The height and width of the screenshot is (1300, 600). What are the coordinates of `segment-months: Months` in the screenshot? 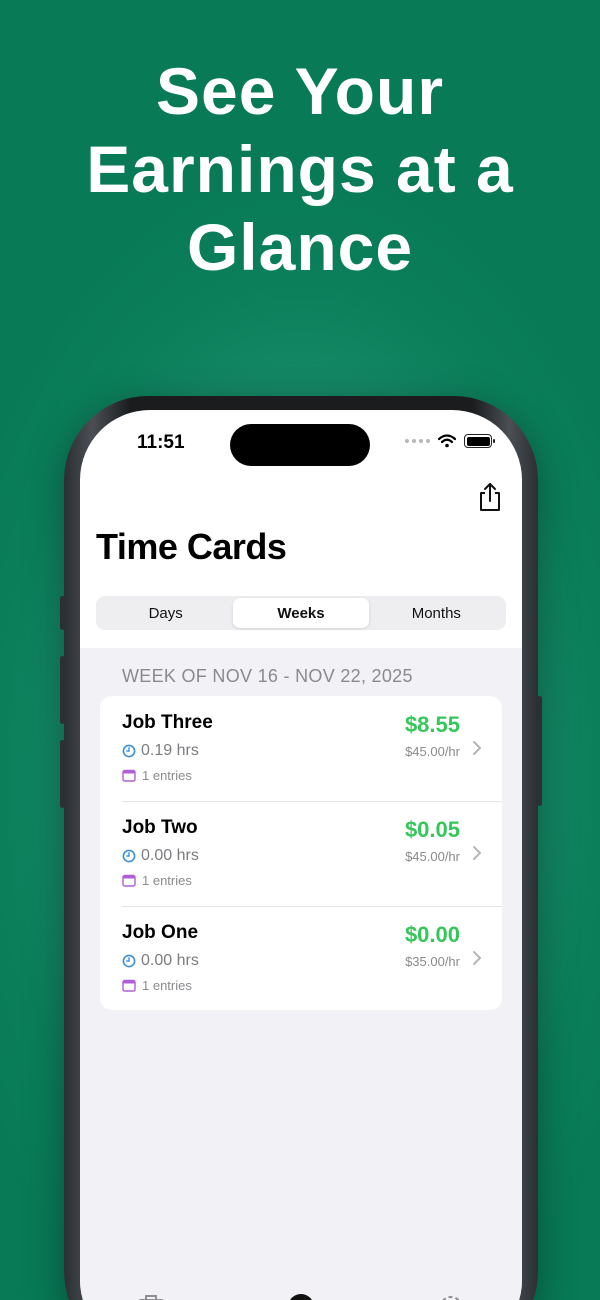 It's located at (436, 613).